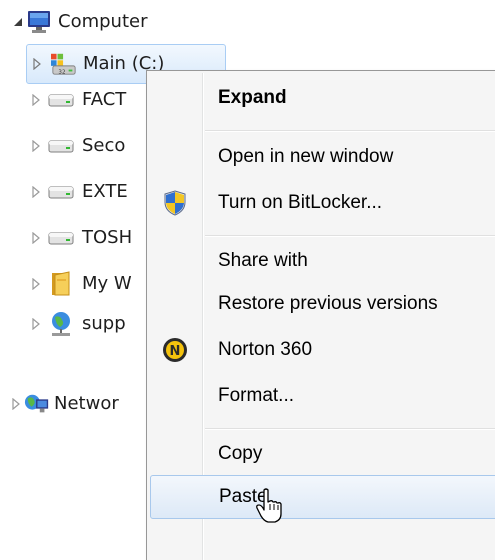 The image size is (495, 560). I want to click on tree-item-fact-drive: FACT, so click(88, 100).